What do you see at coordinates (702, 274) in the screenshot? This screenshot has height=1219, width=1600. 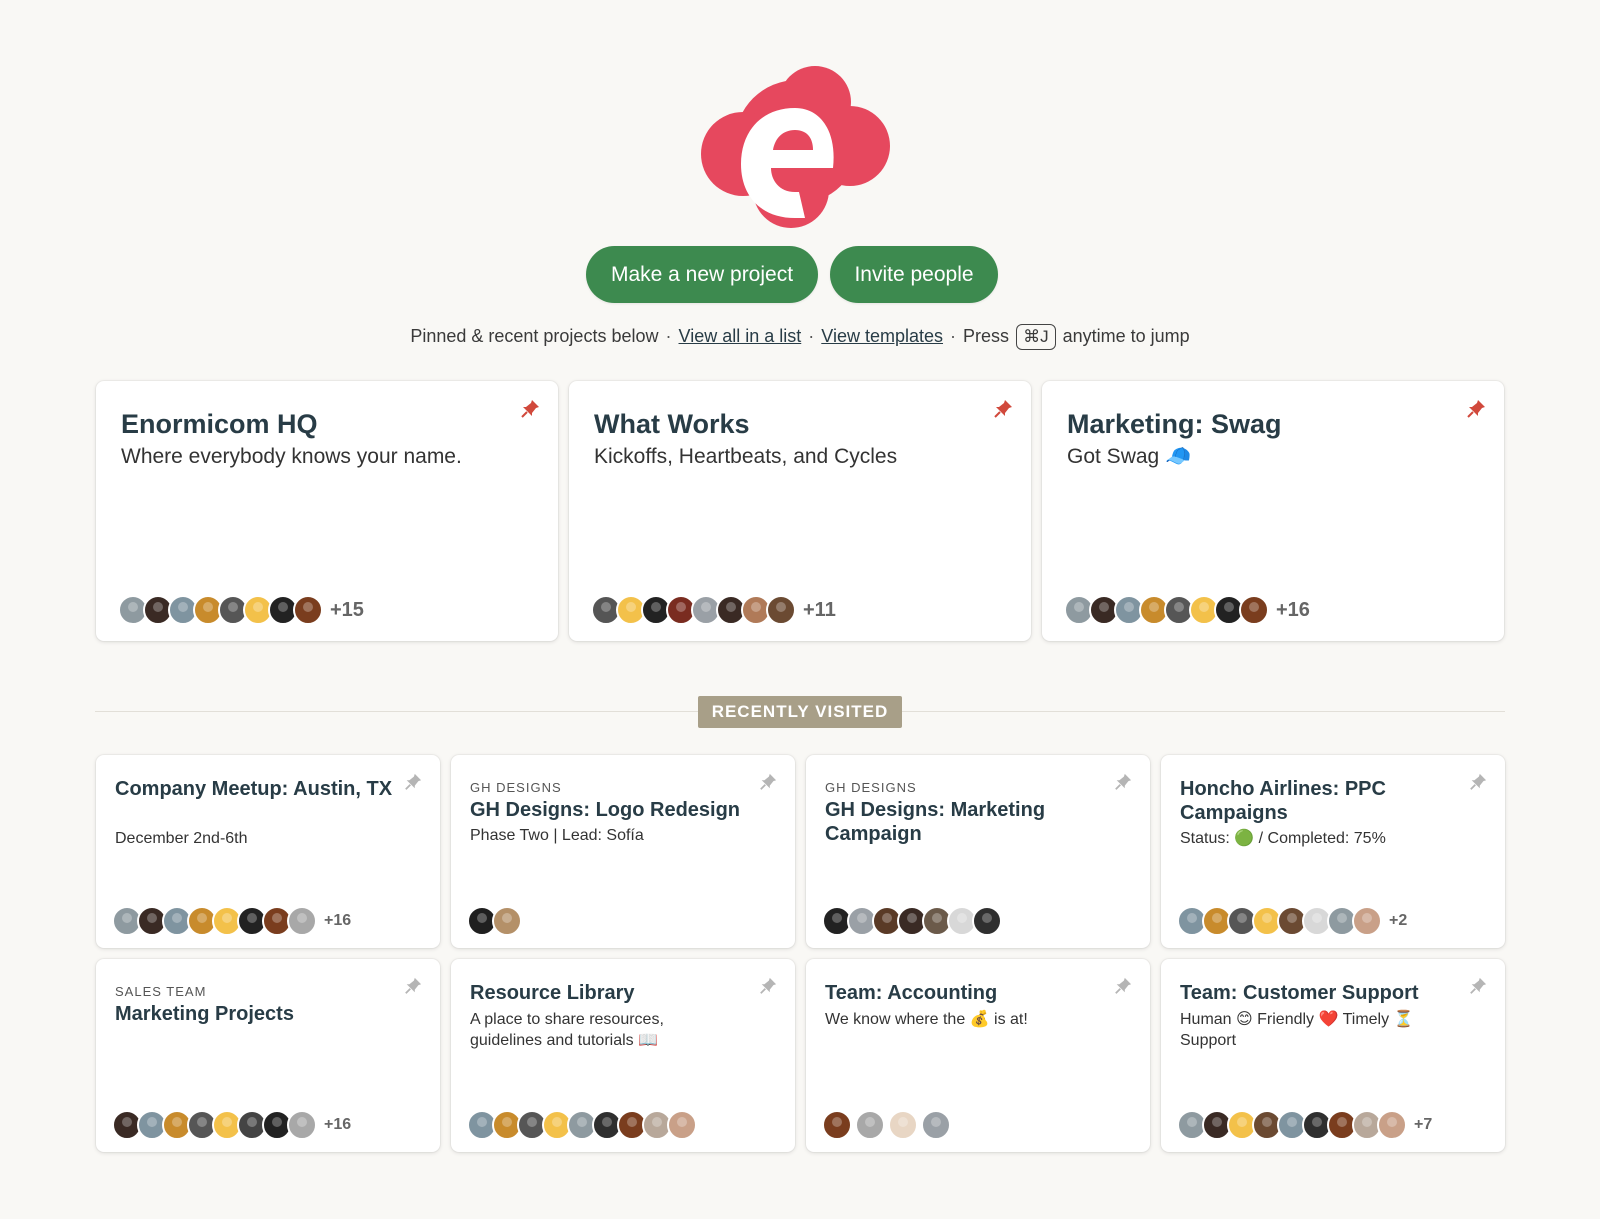 I see `make-new-project-button: Make a new project` at bounding box center [702, 274].